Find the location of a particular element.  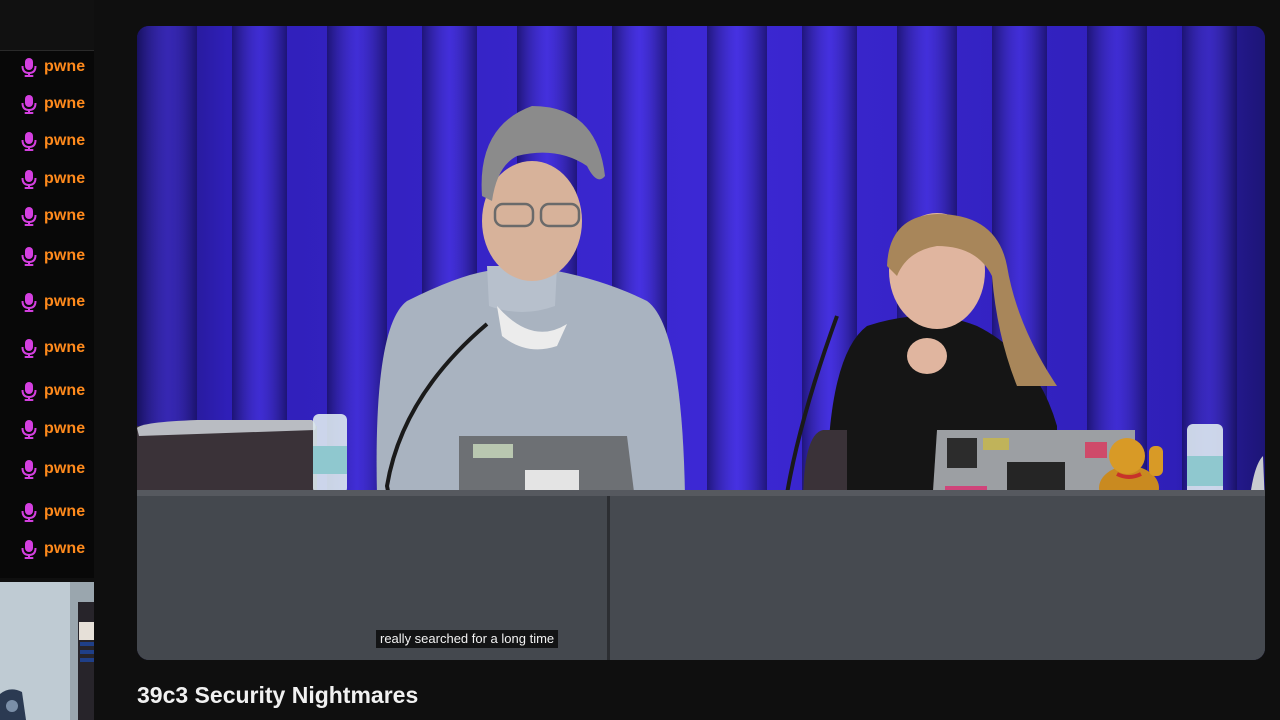

webcam-overlay is located at coordinates (47, 651).